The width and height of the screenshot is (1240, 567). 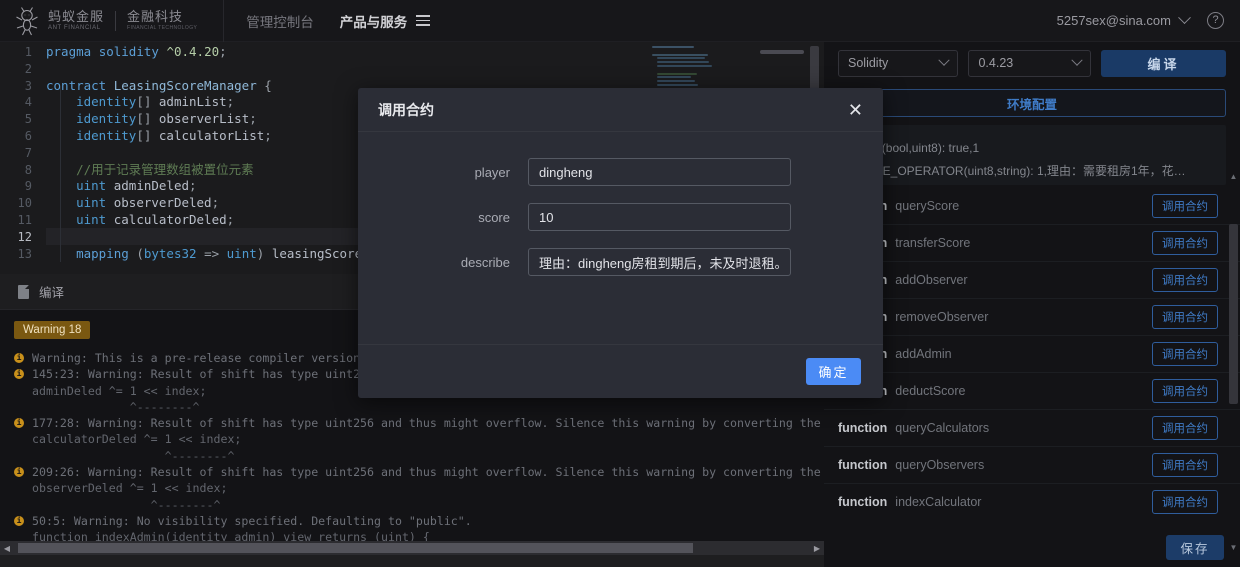 I want to click on line-number: 4, so click(x=28, y=102).